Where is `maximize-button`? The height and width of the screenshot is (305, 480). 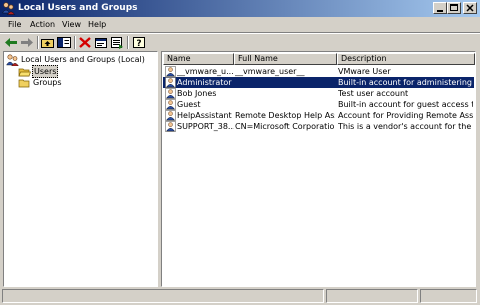
maximize-button is located at coordinates (454, 8).